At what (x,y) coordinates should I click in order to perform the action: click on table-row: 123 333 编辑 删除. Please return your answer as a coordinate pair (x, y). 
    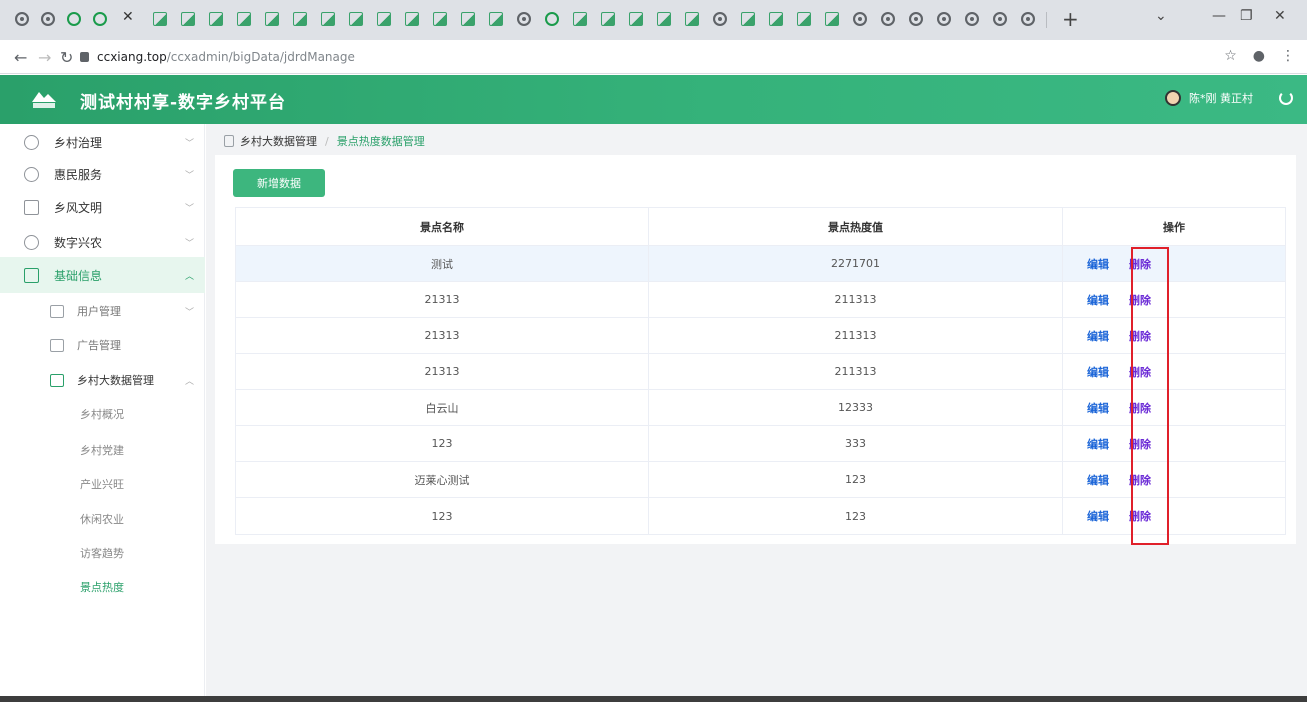
    Looking at the image, I should click on (760, 444).